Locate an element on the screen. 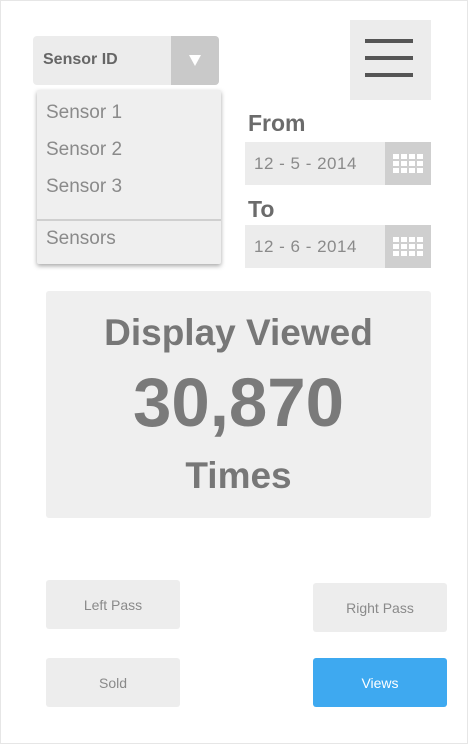 The height and width of the screenshot is (744, 468). views-button: Views is located at coordinates (380, 682).